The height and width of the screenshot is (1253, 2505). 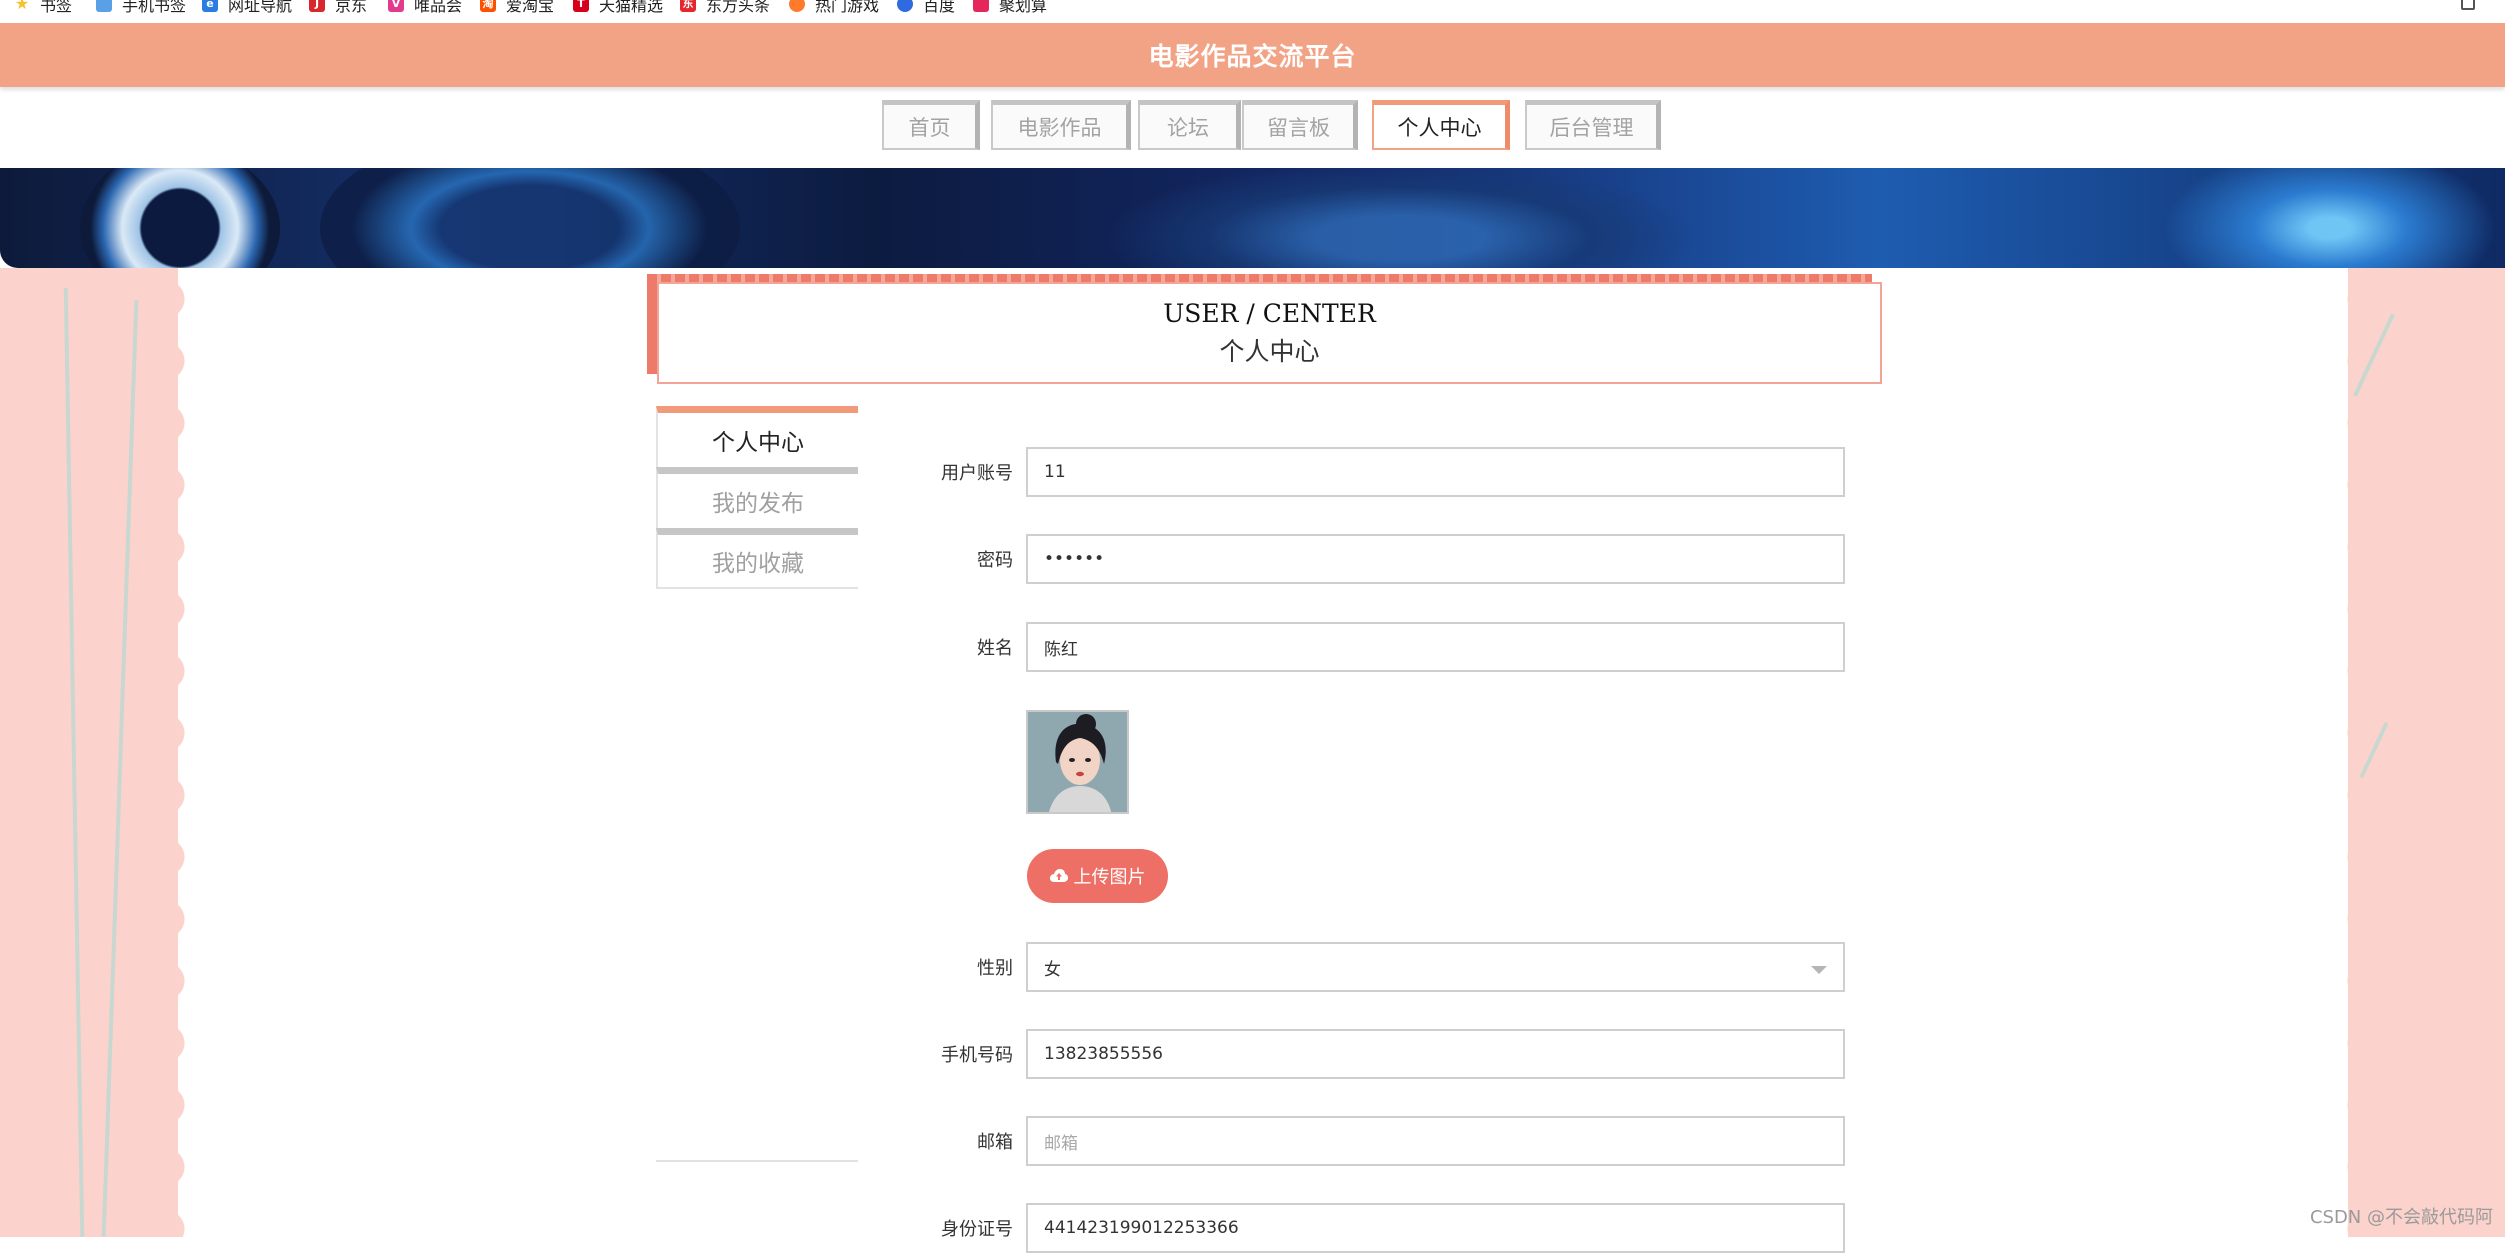 I want to click on avatar-image, so click(x=1077, y=762).